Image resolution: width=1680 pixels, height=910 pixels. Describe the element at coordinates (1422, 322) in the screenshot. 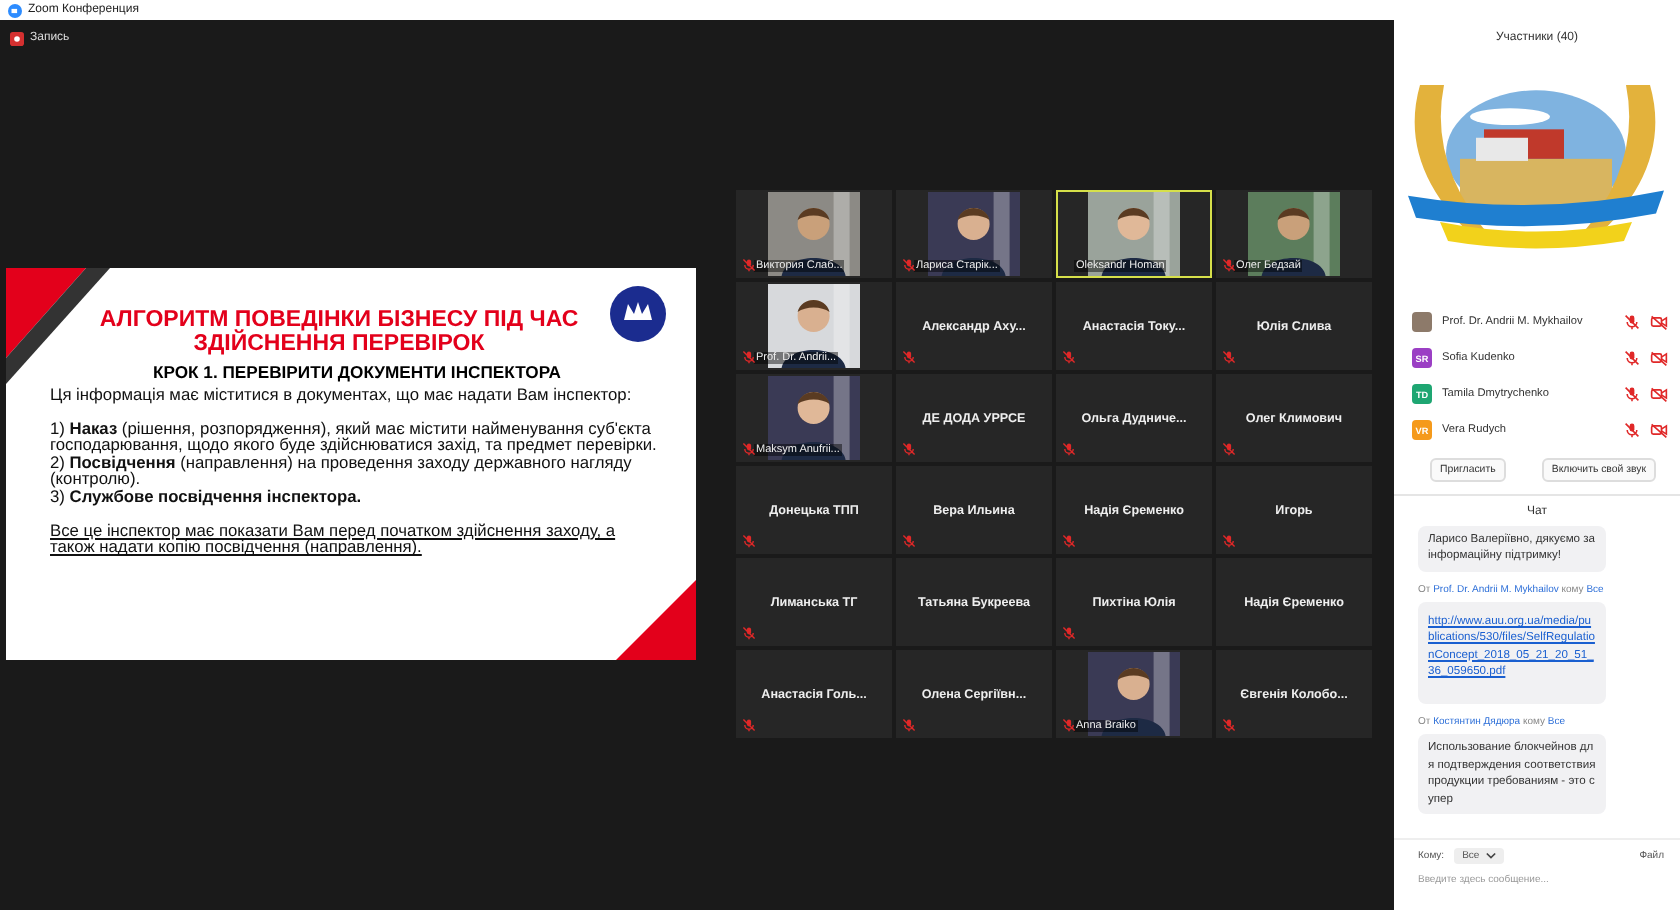

I see `avatar-photo` at that location.